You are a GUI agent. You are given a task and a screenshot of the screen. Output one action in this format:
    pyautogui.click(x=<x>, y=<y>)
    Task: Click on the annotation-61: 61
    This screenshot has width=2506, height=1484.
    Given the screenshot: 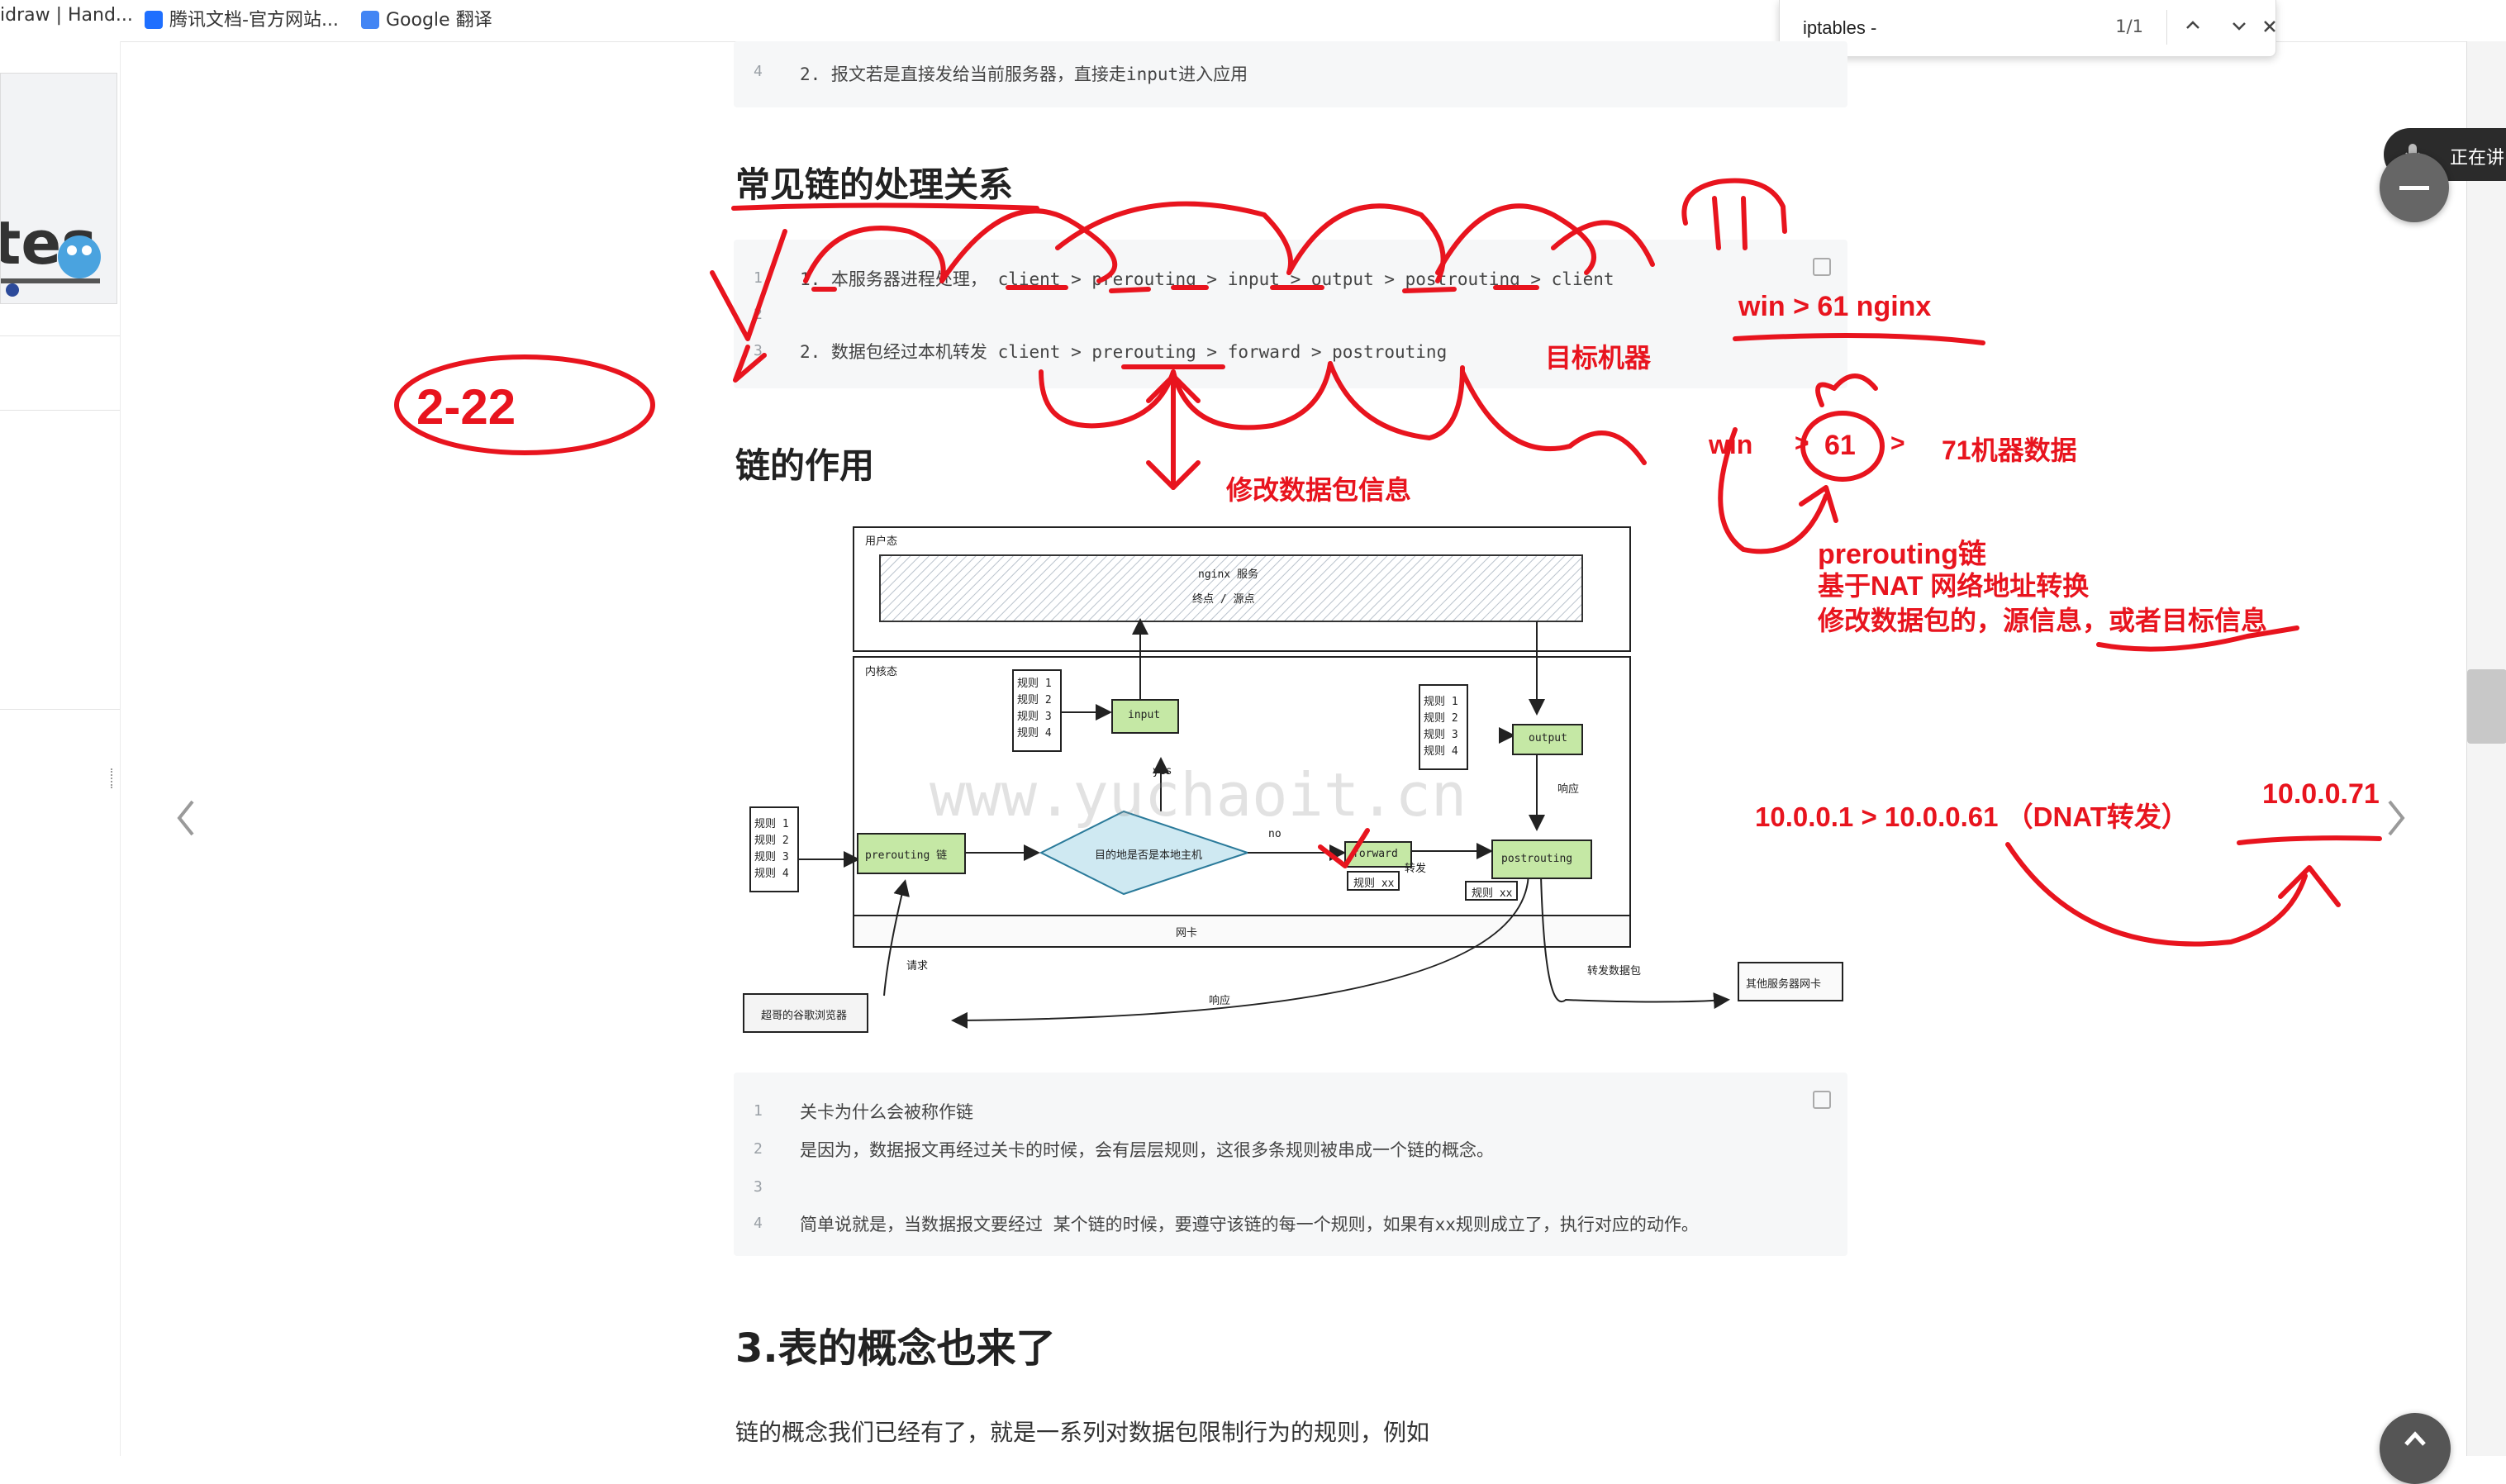 What is the action you would take?
    pyautogui.click(x=1840, y=445)
    